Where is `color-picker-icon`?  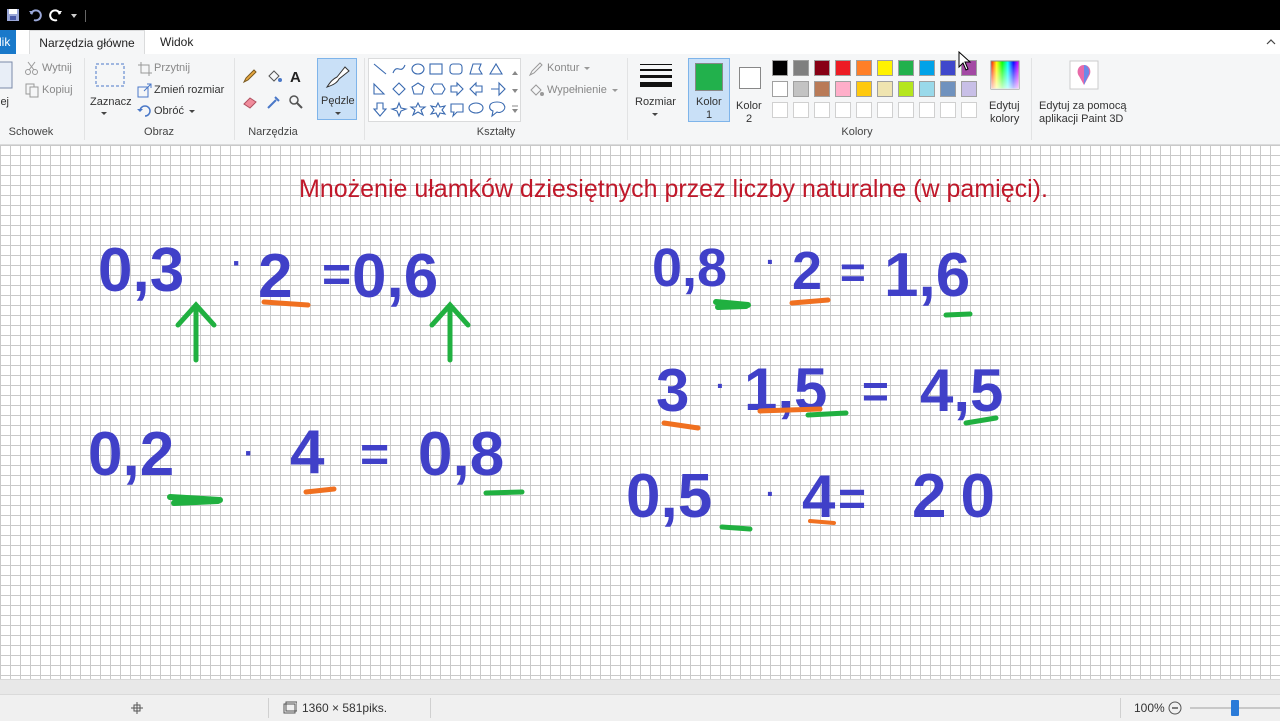 color-picker-icon is located at coordinates (274, 102).